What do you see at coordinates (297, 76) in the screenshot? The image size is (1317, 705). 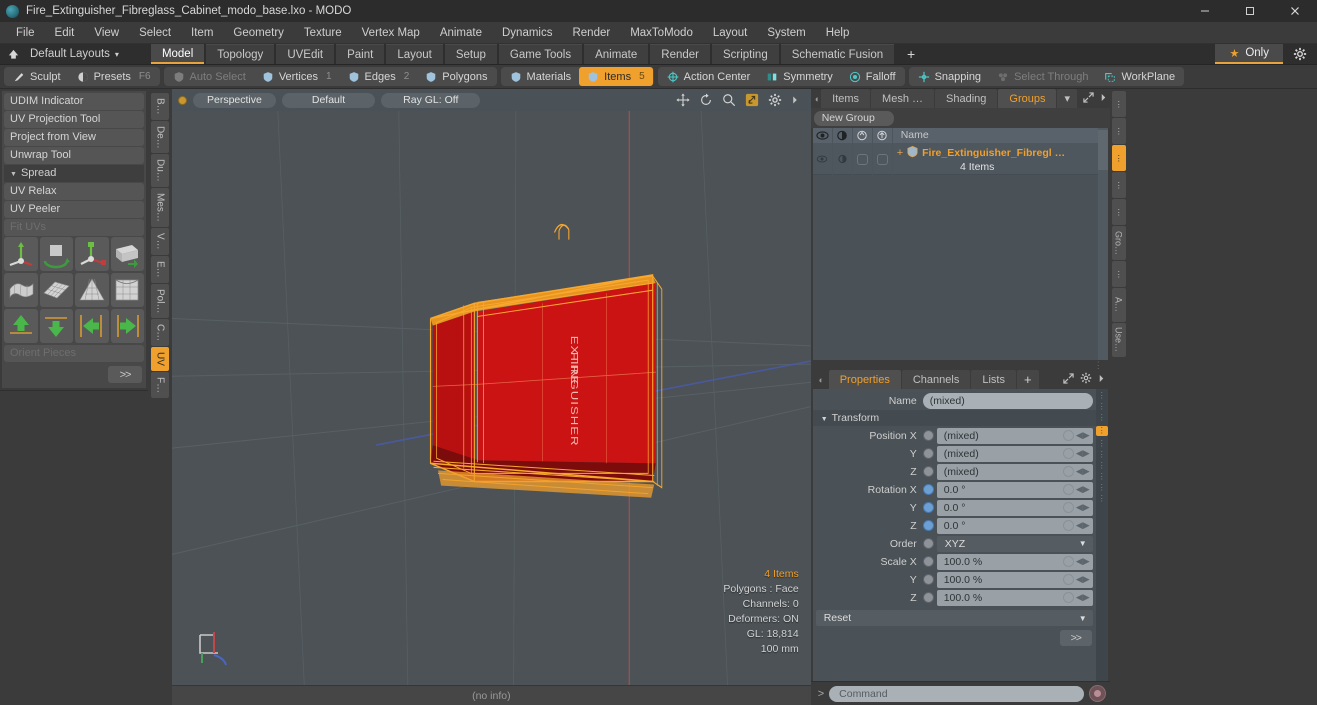 I see `mode-button-vertices: Vertices 1` at bounding box center [297, 76].